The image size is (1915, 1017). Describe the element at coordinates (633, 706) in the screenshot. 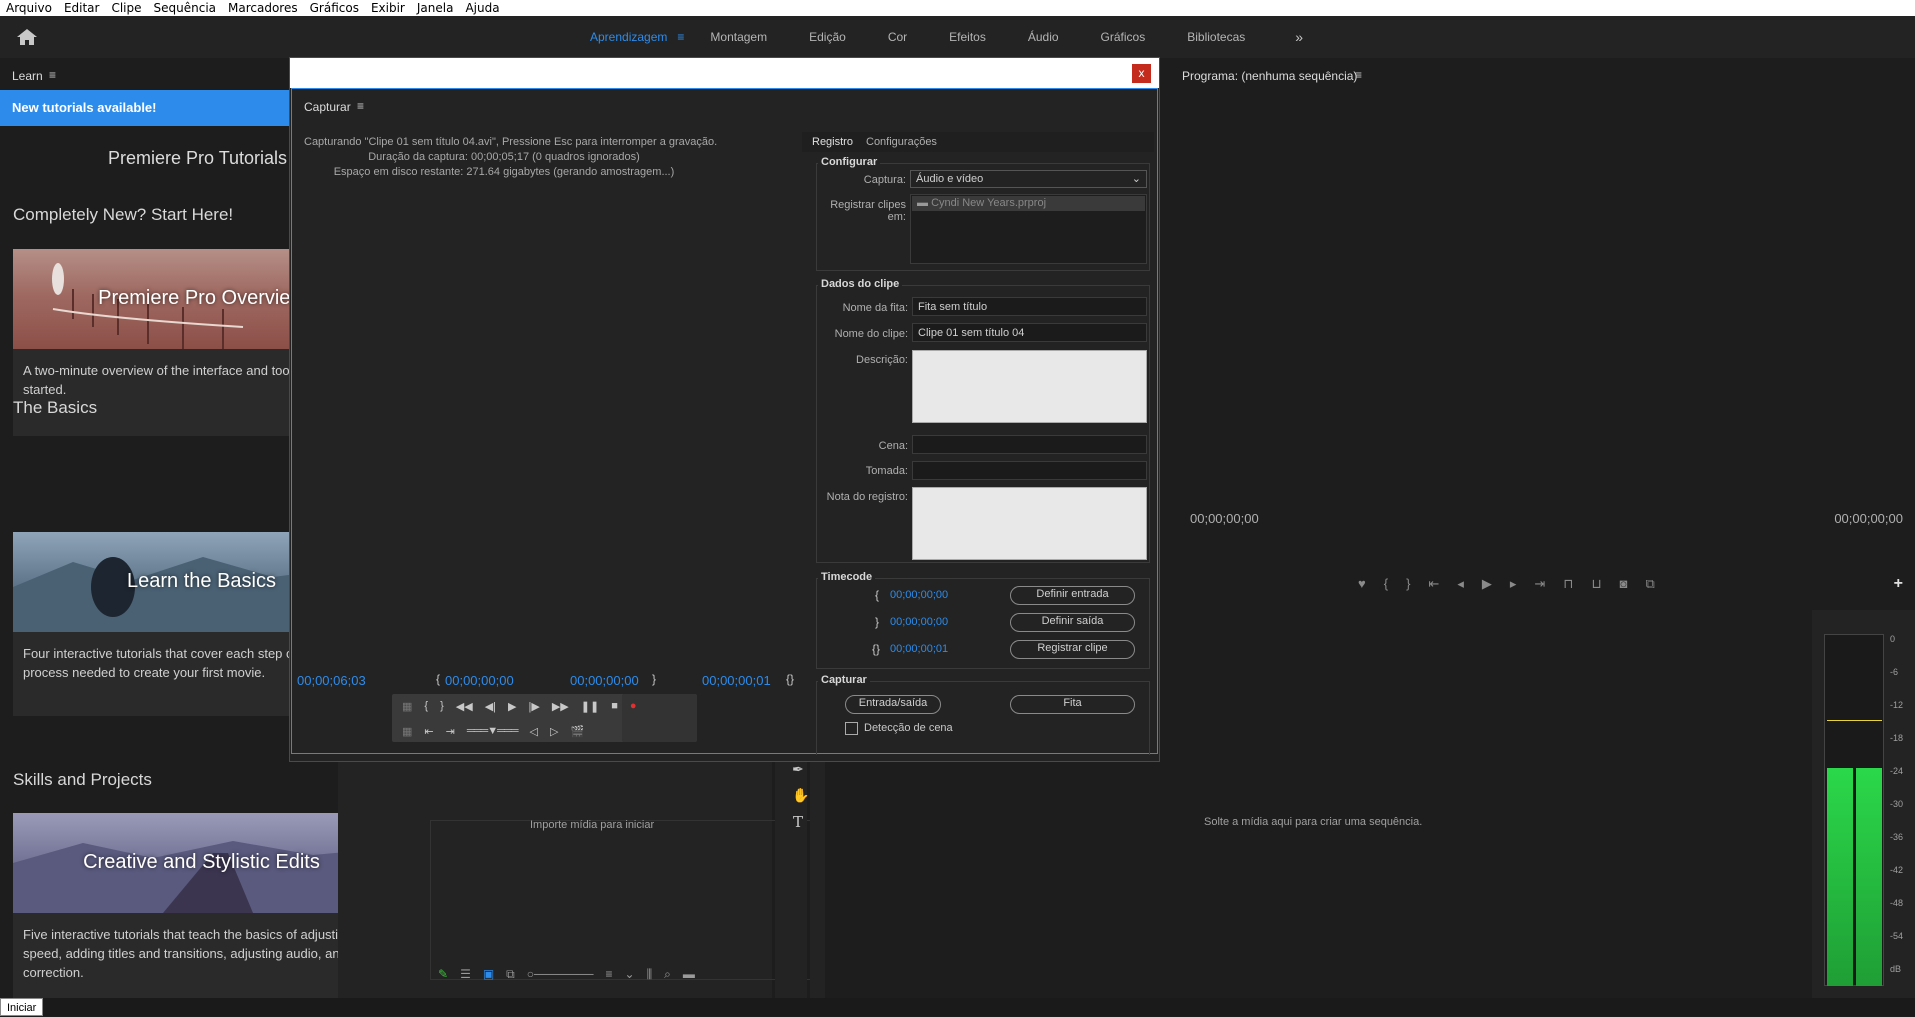

I see `record-icon: ●` at that location.